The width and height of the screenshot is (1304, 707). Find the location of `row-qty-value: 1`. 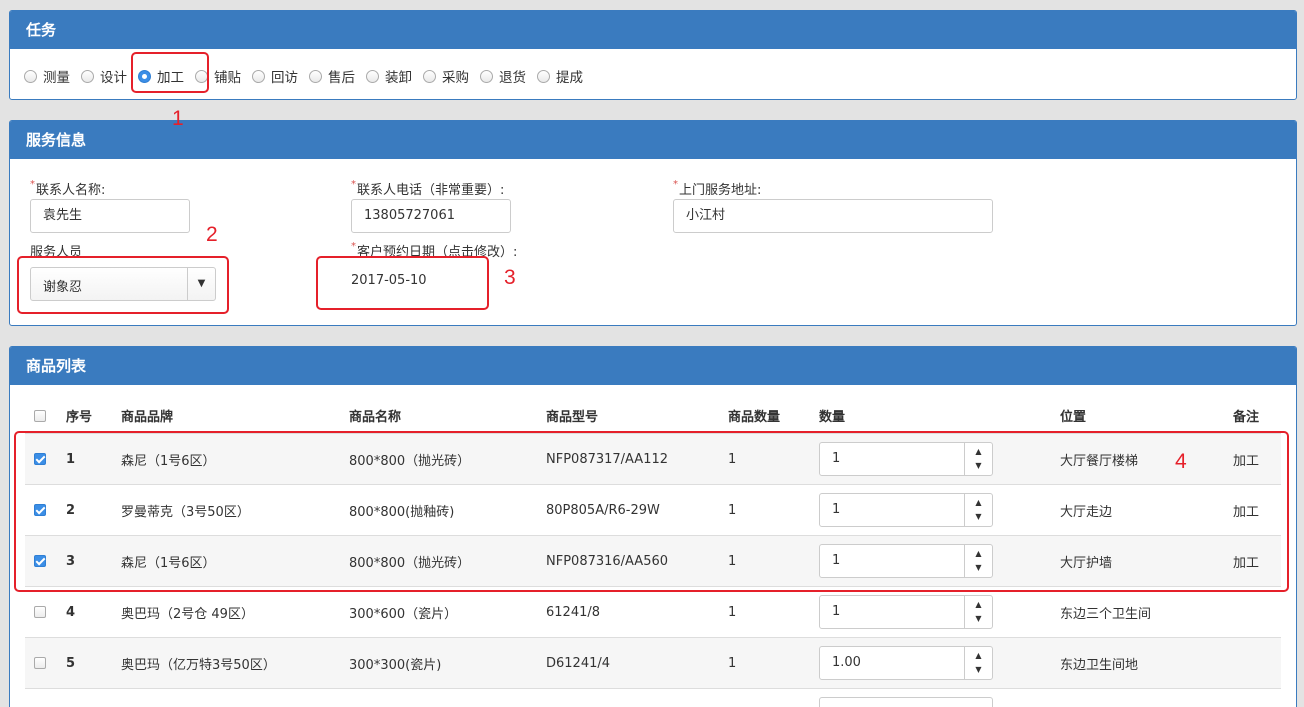

row-qty-value: 1 is located at coordinates (836, 611).